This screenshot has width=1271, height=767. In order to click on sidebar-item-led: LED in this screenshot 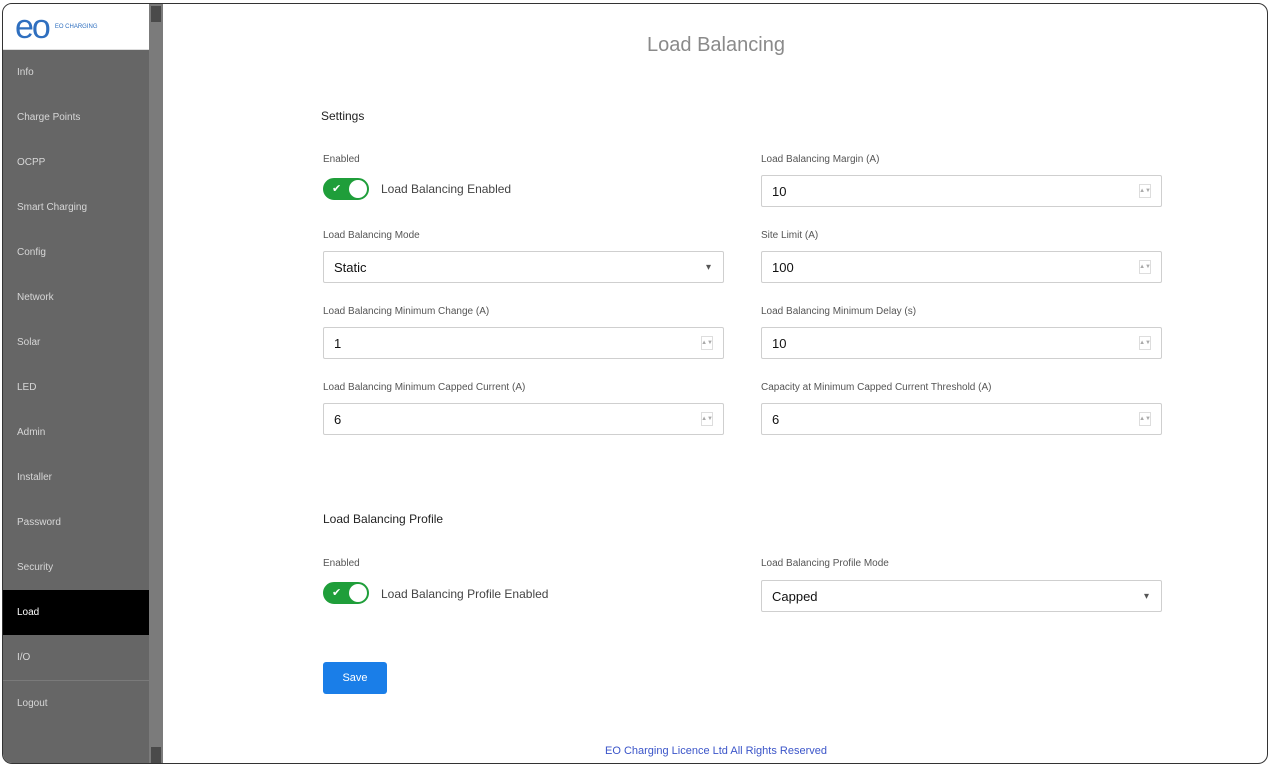, I will do `click(76, 387)`.